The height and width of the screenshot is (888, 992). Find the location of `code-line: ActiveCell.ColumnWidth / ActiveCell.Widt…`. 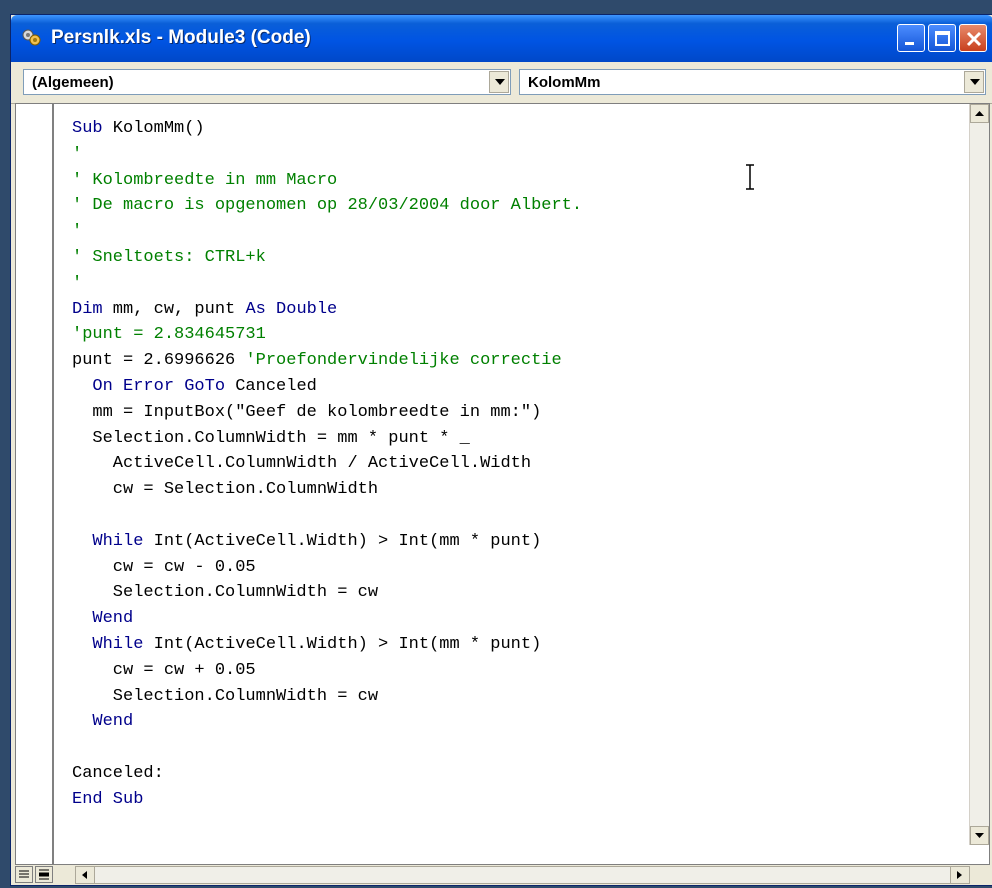

code-line: ActiveCell.ColumnWidth / ActiveCell.Widt… is located at coordinates (327, 464).